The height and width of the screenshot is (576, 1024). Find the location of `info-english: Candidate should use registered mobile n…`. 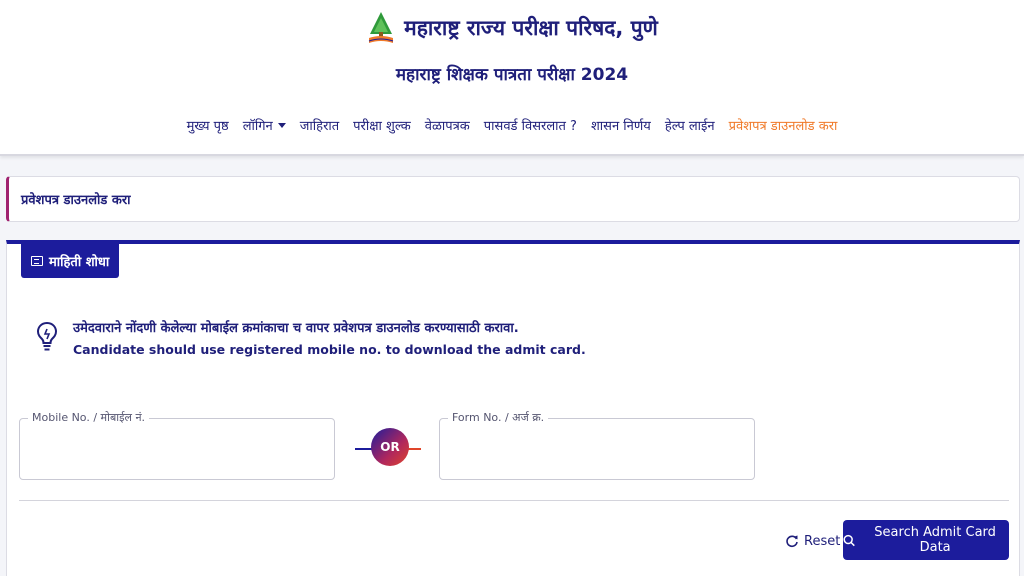

info-english: Candidate should use registered mobile n… is located at coordinates (329, 349).